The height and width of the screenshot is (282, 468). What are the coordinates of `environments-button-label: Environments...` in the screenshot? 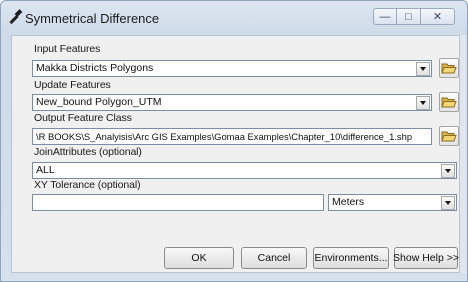 It's located at (351, 258).